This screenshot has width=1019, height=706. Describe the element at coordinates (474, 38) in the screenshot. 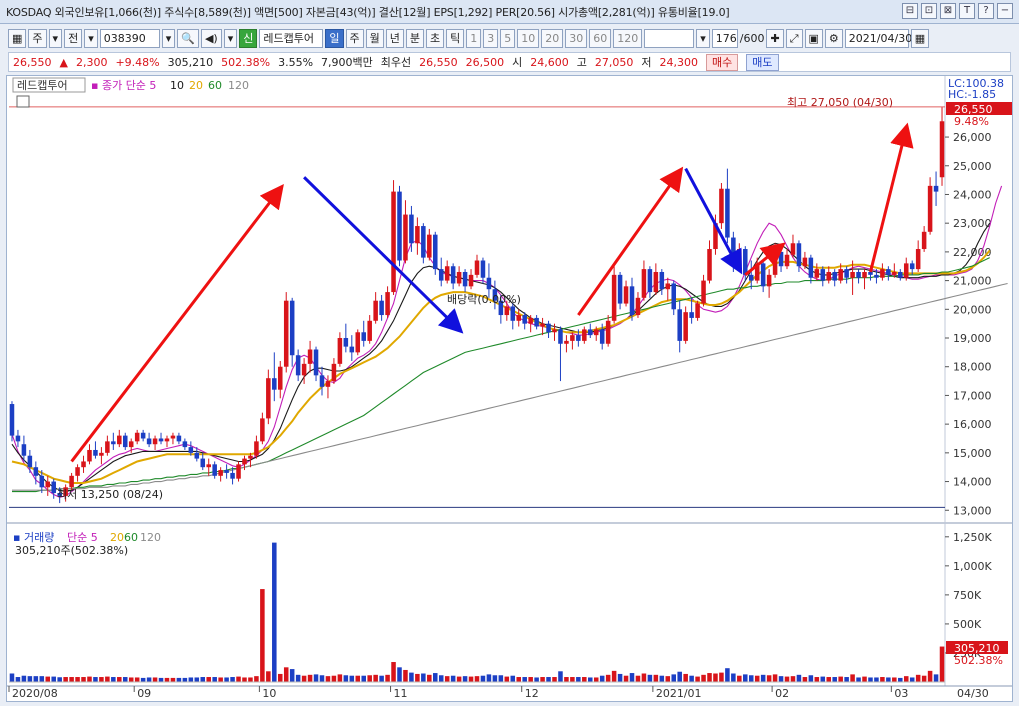

I see `interval-1: 1` at that location.